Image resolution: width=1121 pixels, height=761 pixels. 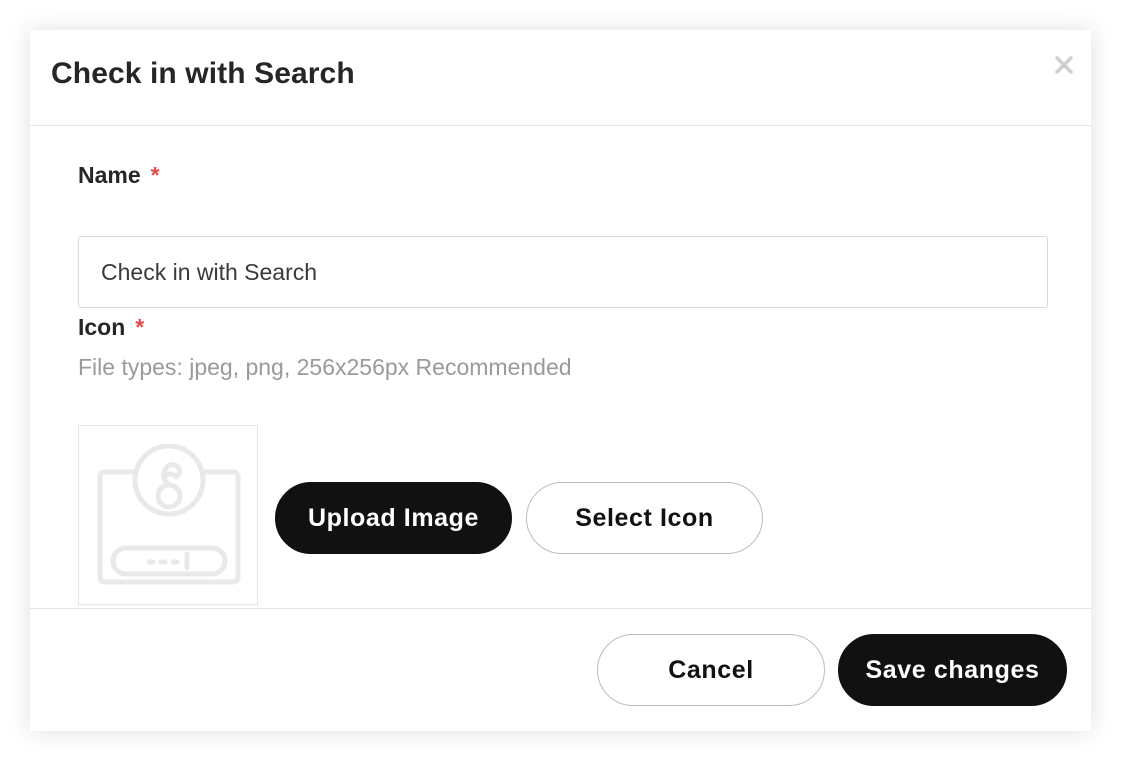 I want to click on modal-header: Check in with Search, so click(x=560, y=78).